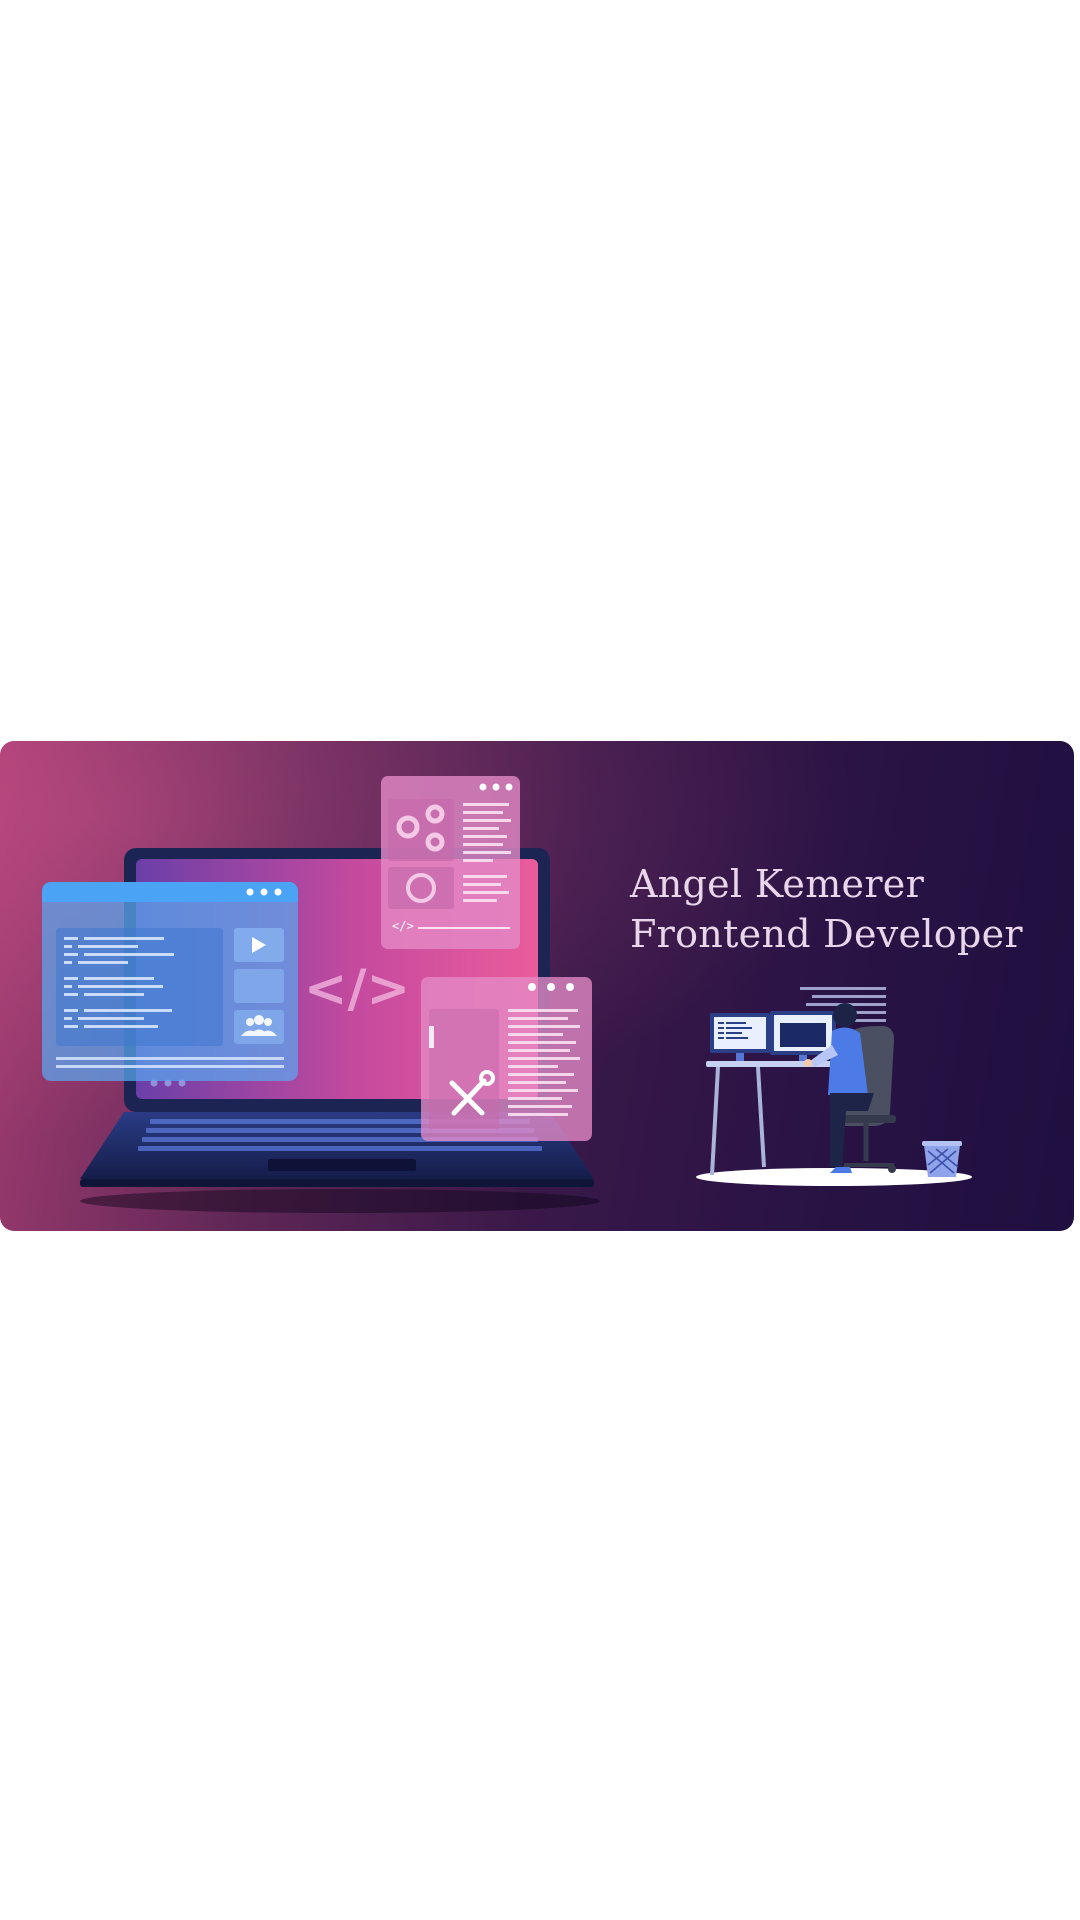 This screenshot has height=1920, width=1080. What do you see at coordinates (170, 981) in the screenshot?
I see `blue-browser-window` at bounding box center [170, 981].